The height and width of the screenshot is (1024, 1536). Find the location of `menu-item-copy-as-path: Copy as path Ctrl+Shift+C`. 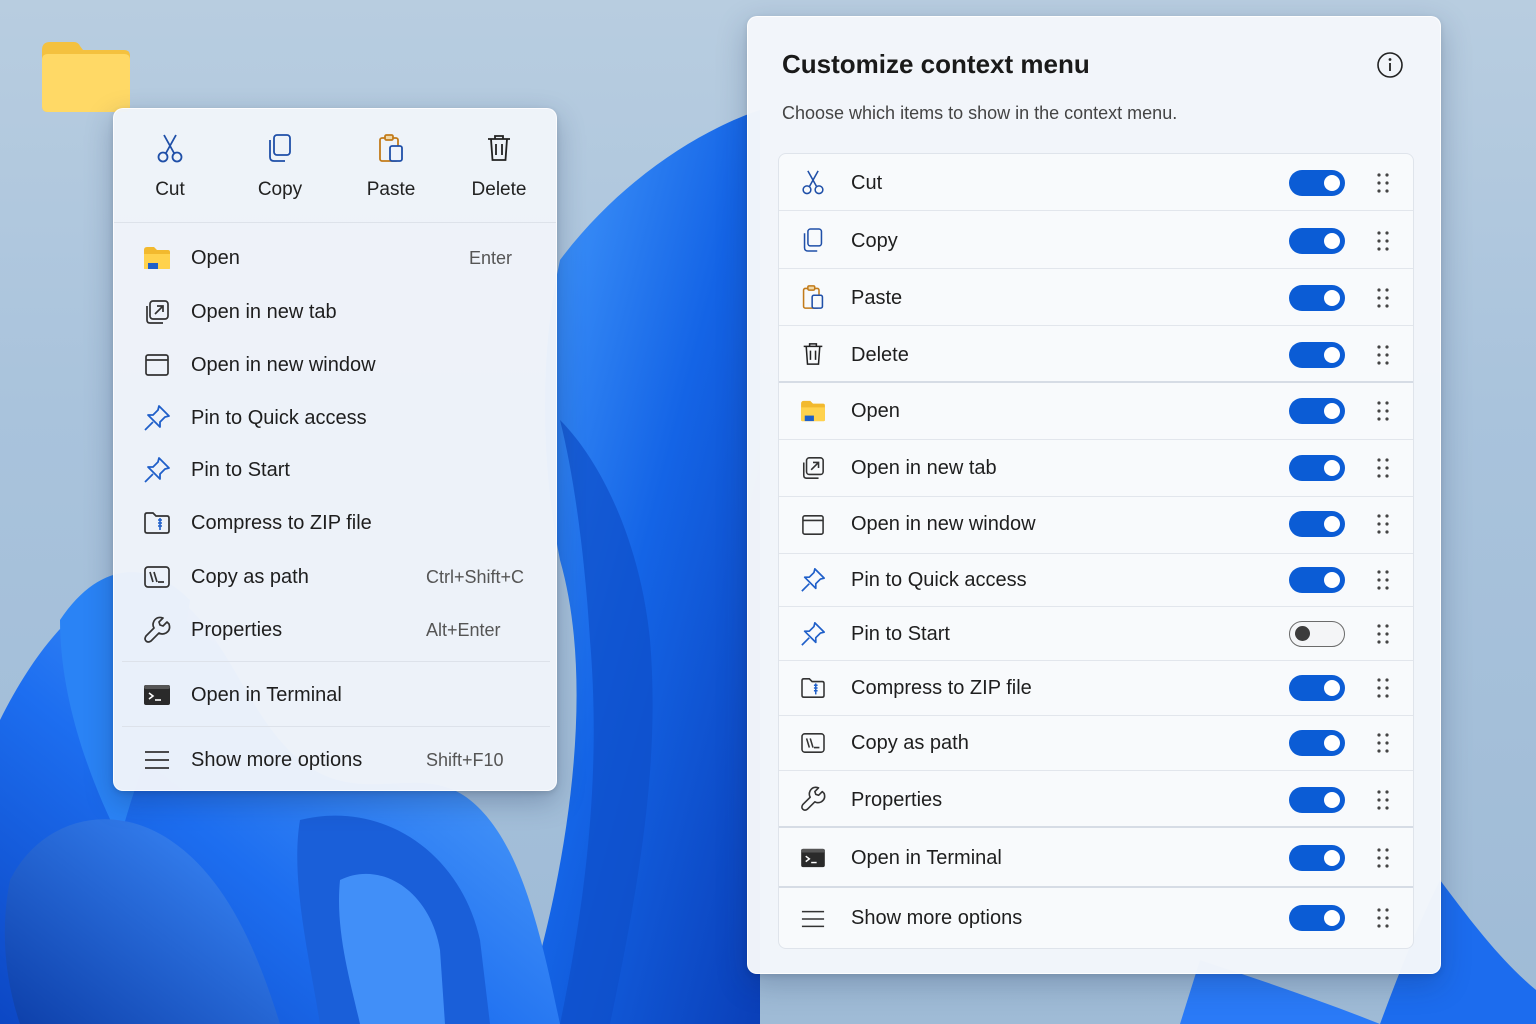

menu-item-copy-as-path: Copy as path Ctrl+Shift+C is located at coordinates (336, 577).